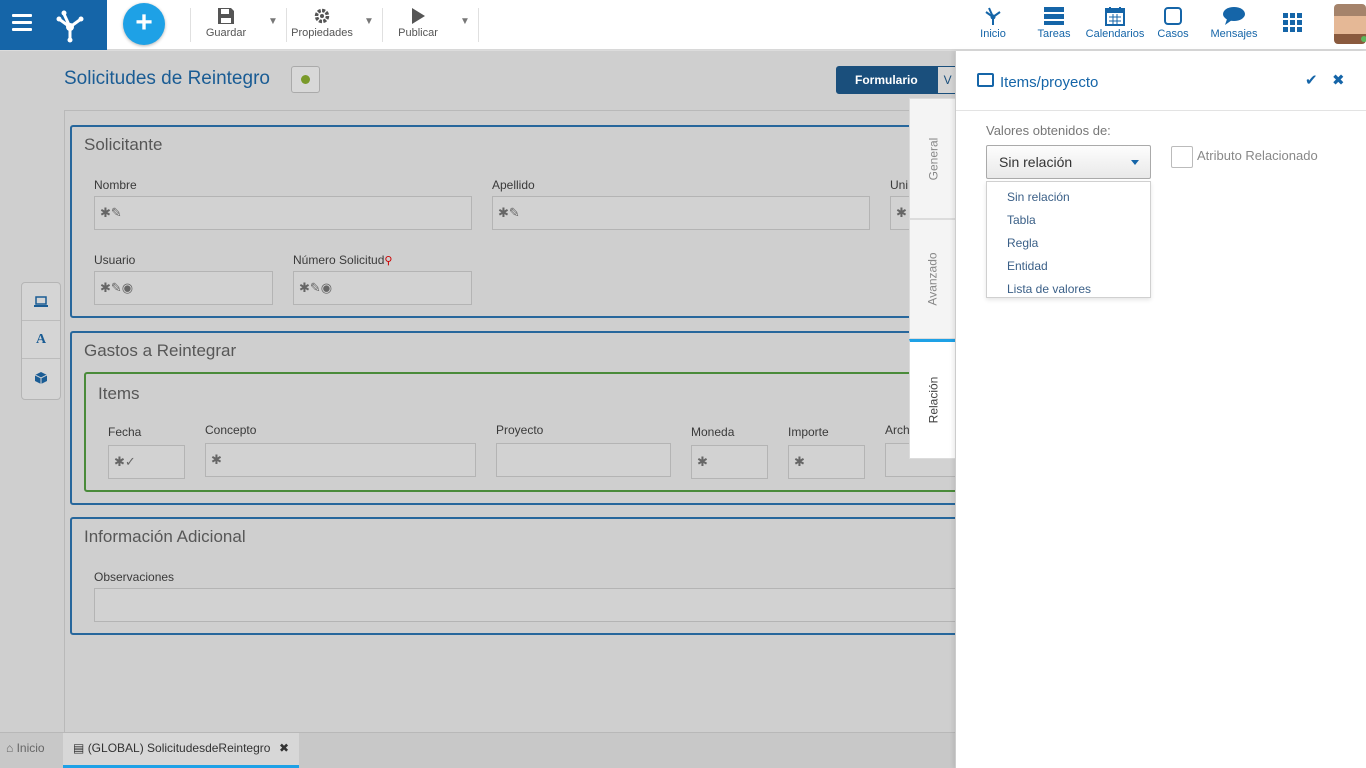 The height and width of the screenshot is (768, 1366). Describe the element at coordinates (183, 288) in the screenshot. I see `field-usuario: ✱✎◉` at that location.